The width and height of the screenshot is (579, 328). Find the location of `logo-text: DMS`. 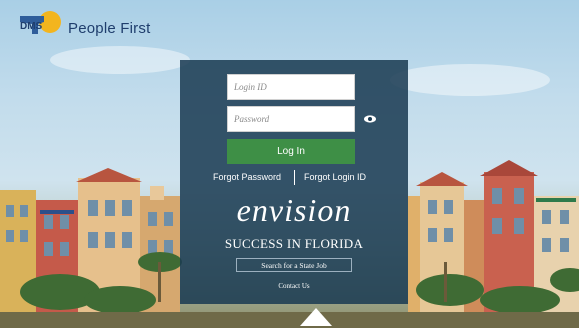

logo-text: DMS is located at coordinates (31, 26).